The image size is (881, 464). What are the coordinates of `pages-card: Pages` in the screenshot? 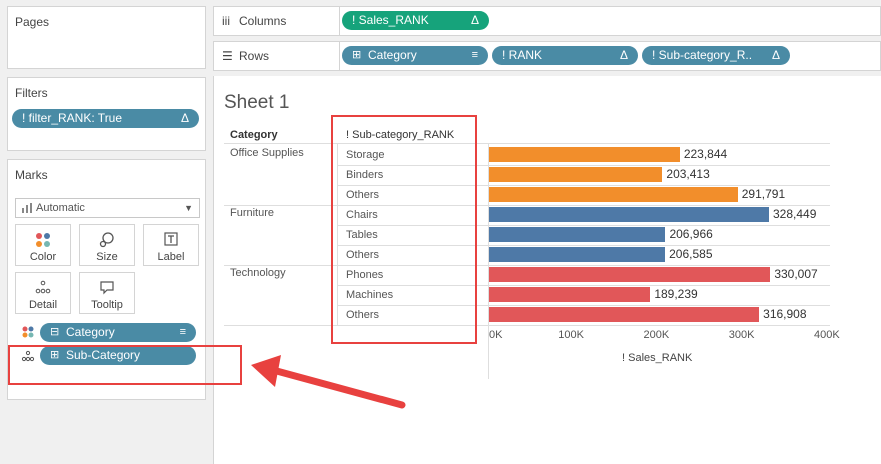 It's located at (106, 37).